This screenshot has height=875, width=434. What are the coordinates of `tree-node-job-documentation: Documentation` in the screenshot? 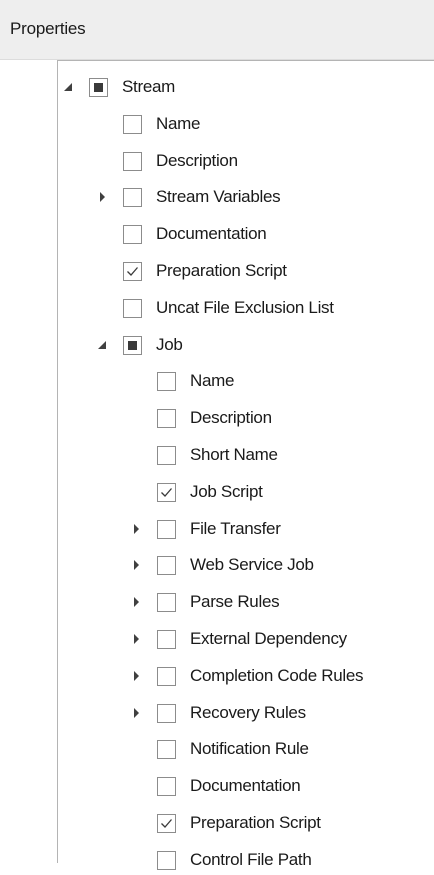 It's located at (215, 786).